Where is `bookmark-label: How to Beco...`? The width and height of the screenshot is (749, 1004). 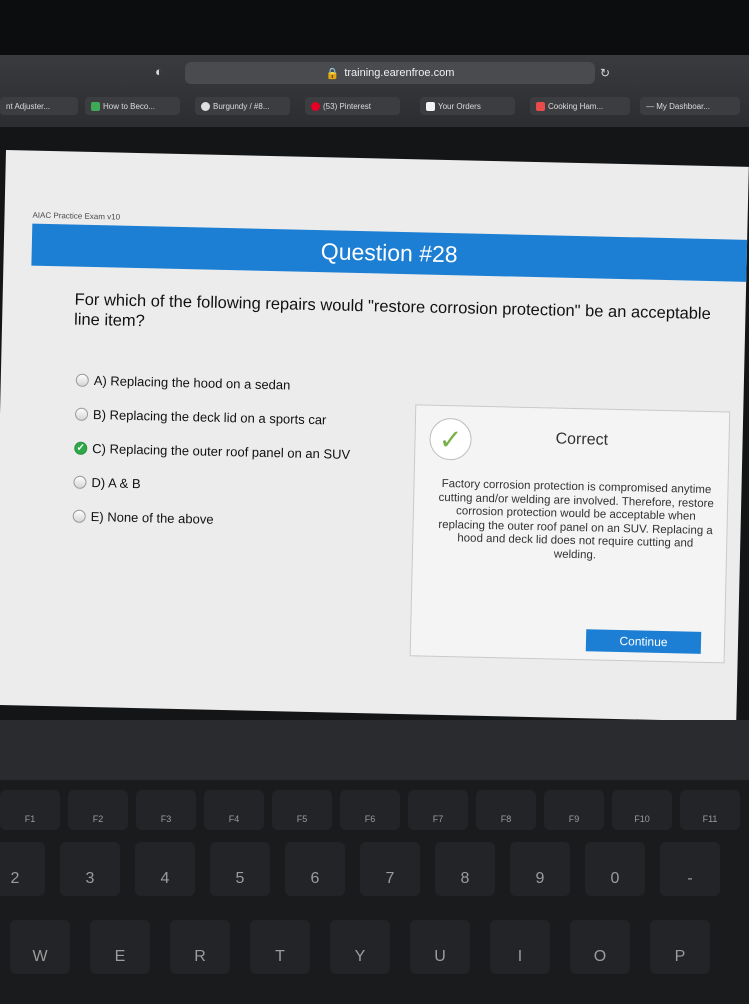 bookmark-label: How to Beco... is located at coordinates (129, 106).